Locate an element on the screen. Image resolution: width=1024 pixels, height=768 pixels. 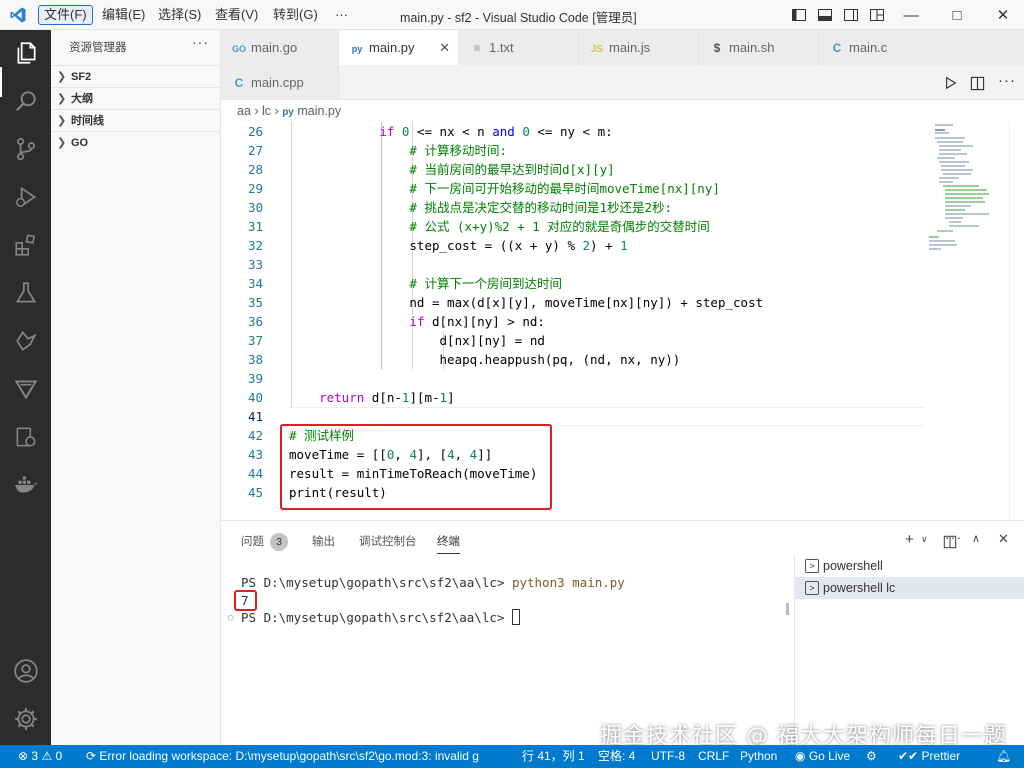
toggle-primary-sidebar-icon is located at coordinates (799, 15).